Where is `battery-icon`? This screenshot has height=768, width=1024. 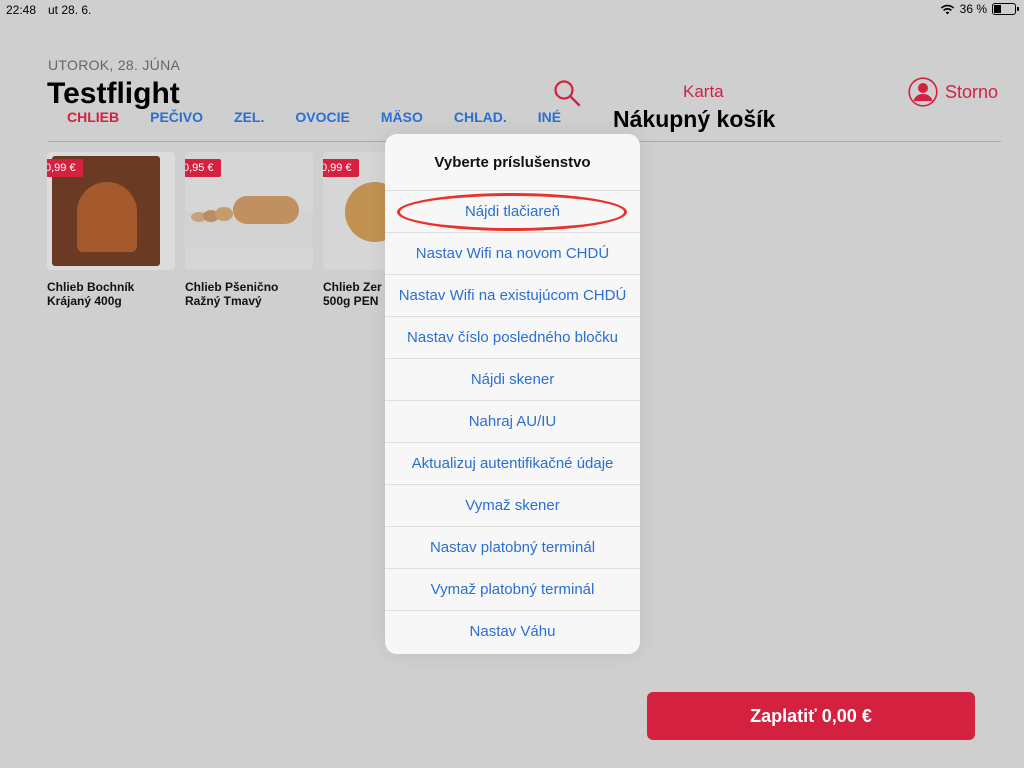
battery-icon is located at coordinates (1005, 9).